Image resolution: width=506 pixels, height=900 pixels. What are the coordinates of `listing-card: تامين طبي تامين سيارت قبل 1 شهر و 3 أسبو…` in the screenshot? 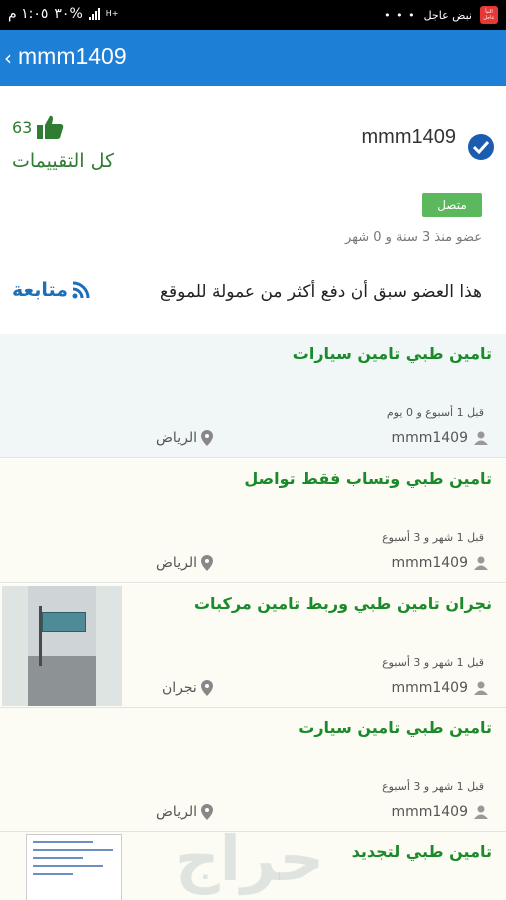 It's located at (253, 770).